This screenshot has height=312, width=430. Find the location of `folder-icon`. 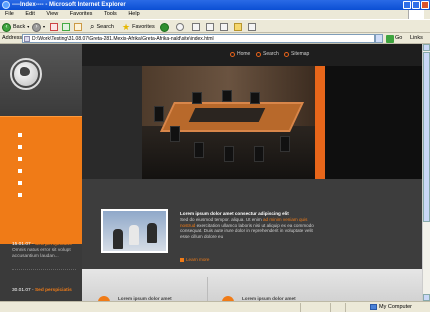

folder-icon is located at coordinates (238, 27).